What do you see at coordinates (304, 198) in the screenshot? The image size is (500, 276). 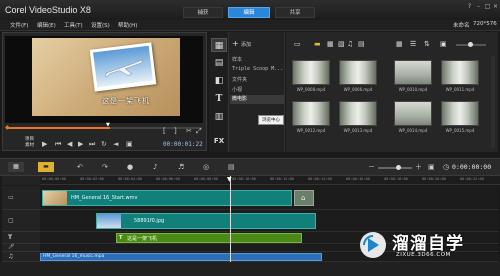 I see `transition-clip: ⌂` at bounding box center [304, 198].